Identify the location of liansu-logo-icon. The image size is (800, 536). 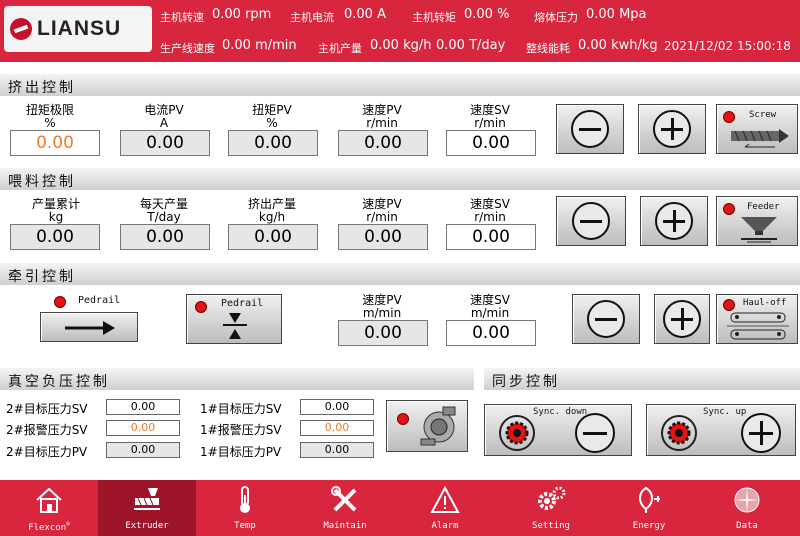
(21, 29).